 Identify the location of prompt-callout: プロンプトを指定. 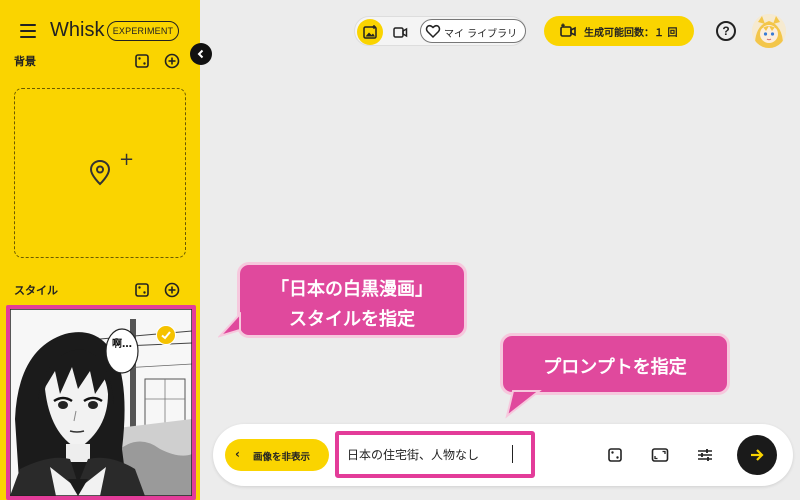
(615, 364).